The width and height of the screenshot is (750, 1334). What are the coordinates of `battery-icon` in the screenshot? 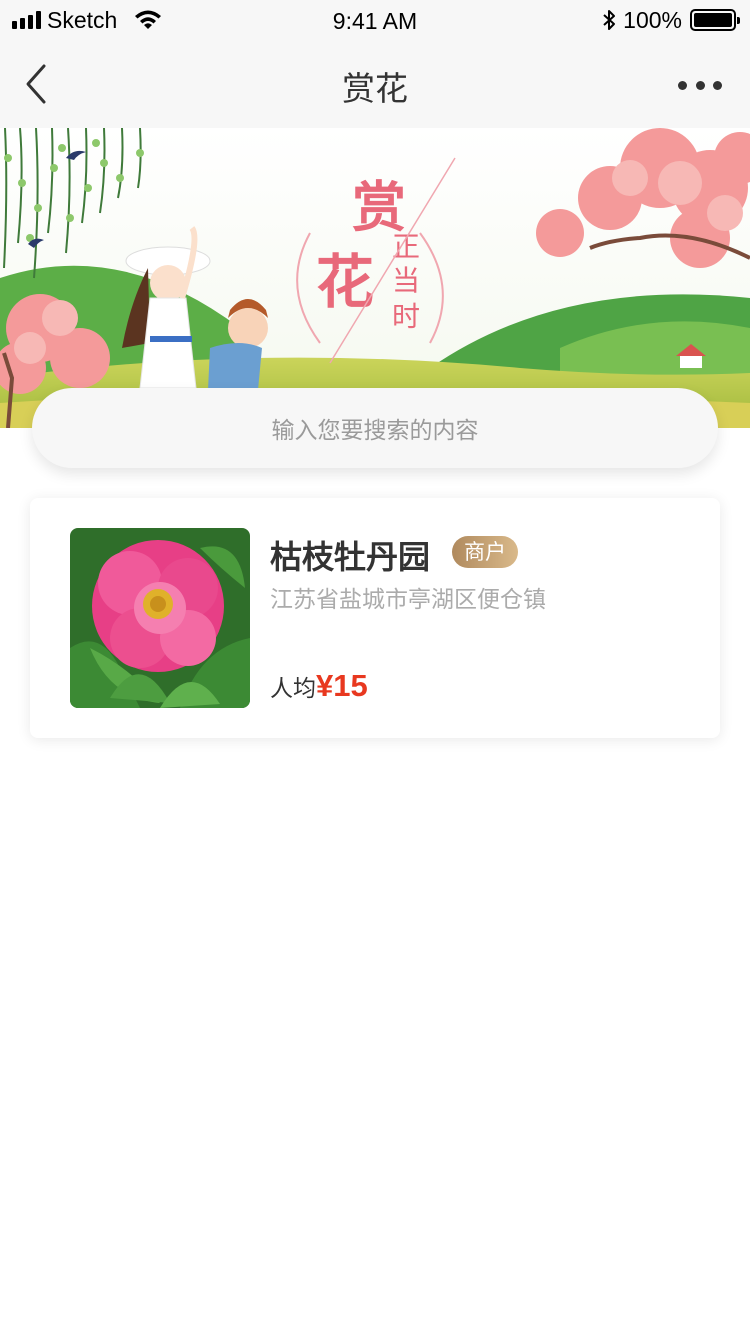 It's located at (715, 20).